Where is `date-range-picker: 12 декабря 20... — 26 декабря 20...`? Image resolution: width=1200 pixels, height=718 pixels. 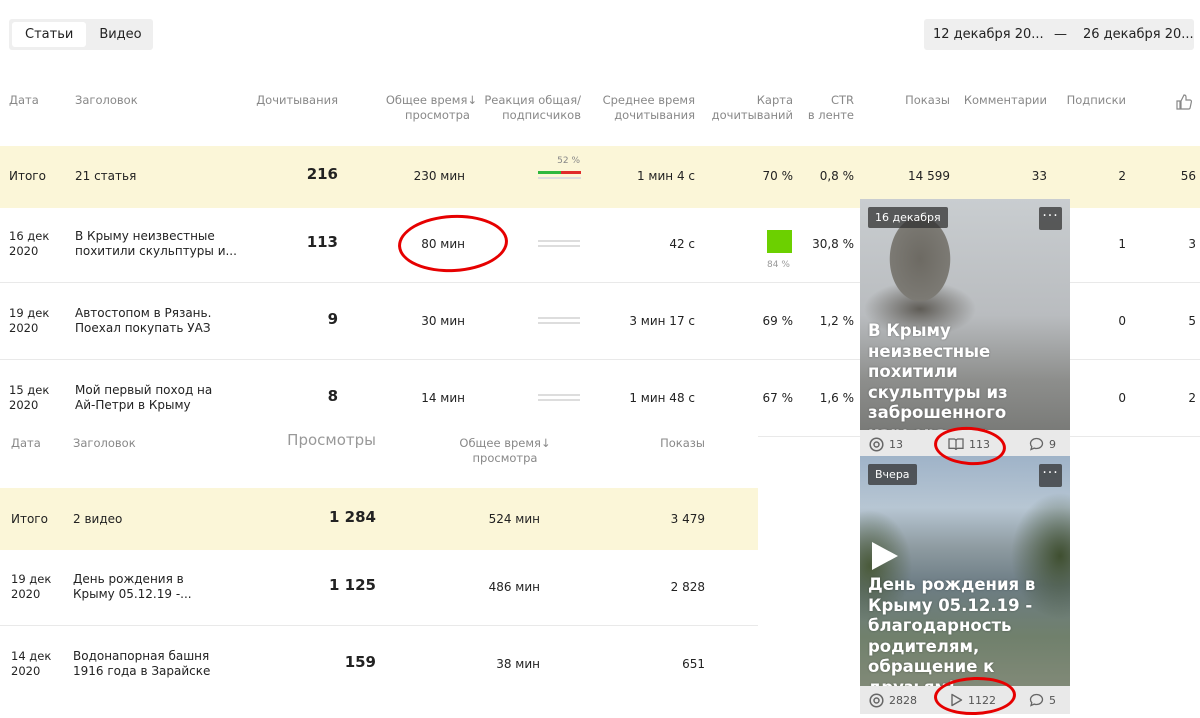 date-range-picker: 12 декабря 20... — 26 декабря 20... is located at coordinates (1059, 34).